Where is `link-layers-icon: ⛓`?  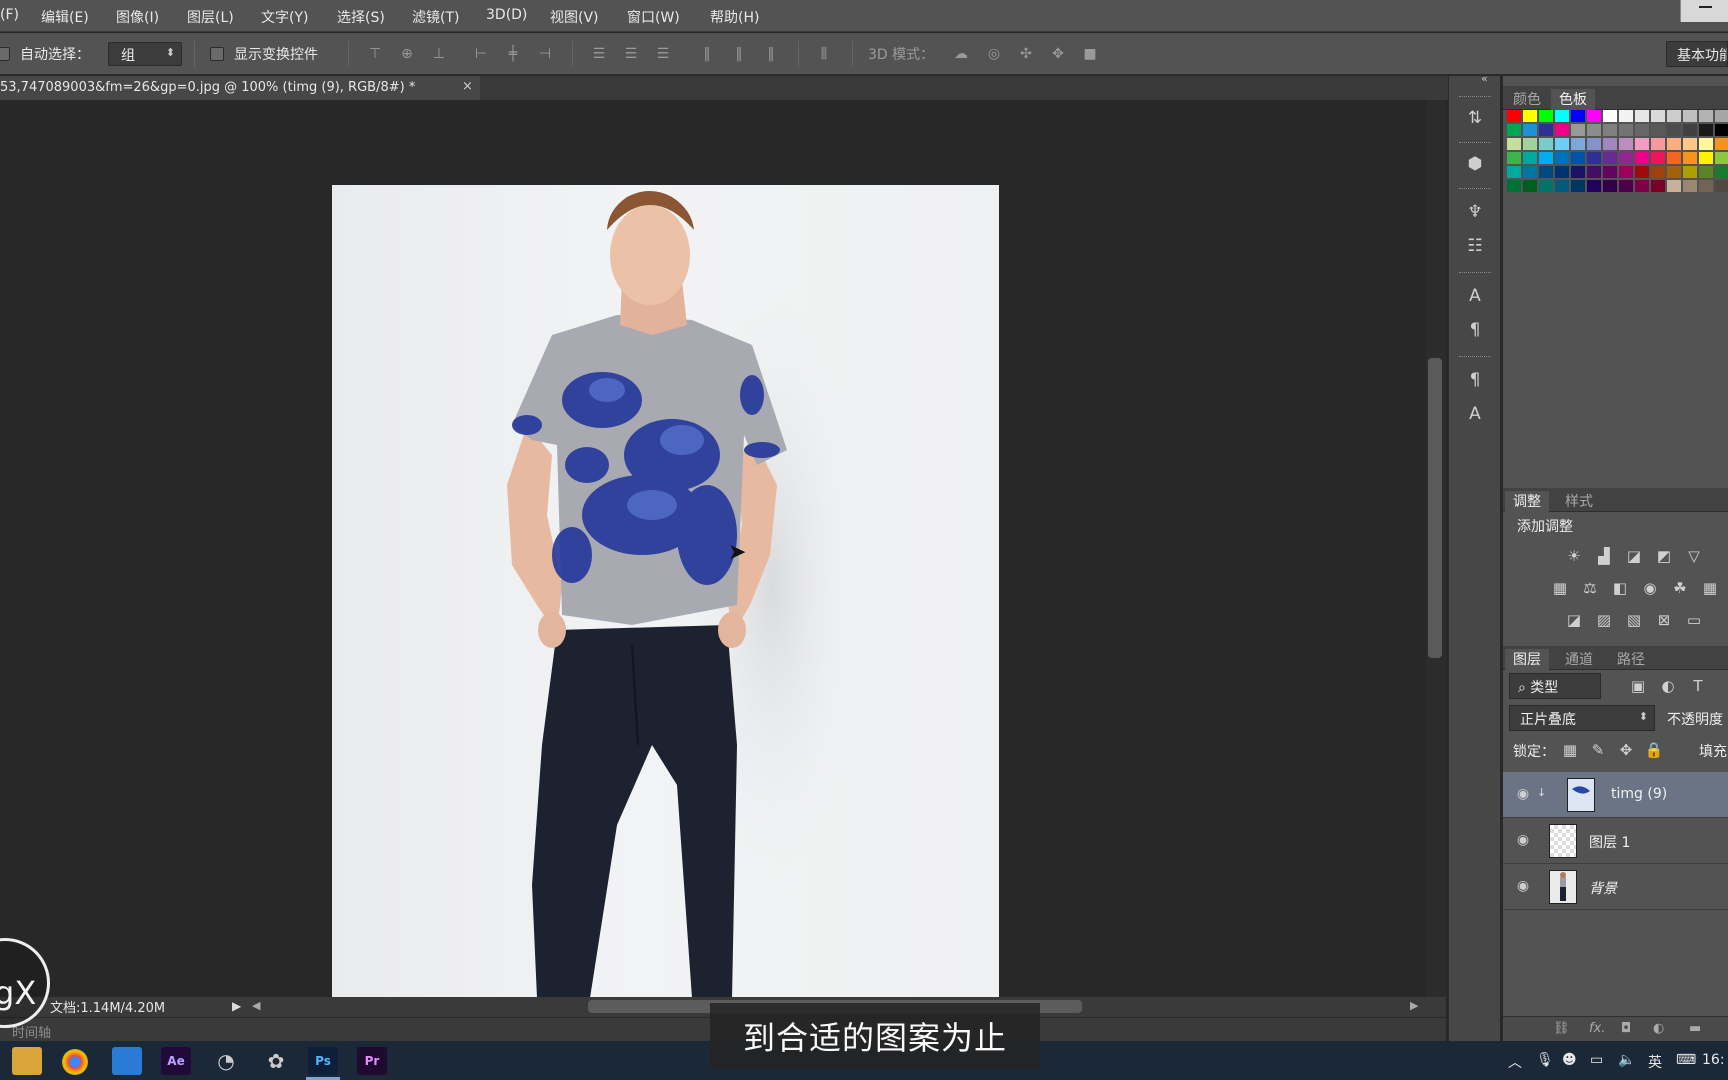
link-layers-icon: ⛓ is located at coordinates (1561, 1028).